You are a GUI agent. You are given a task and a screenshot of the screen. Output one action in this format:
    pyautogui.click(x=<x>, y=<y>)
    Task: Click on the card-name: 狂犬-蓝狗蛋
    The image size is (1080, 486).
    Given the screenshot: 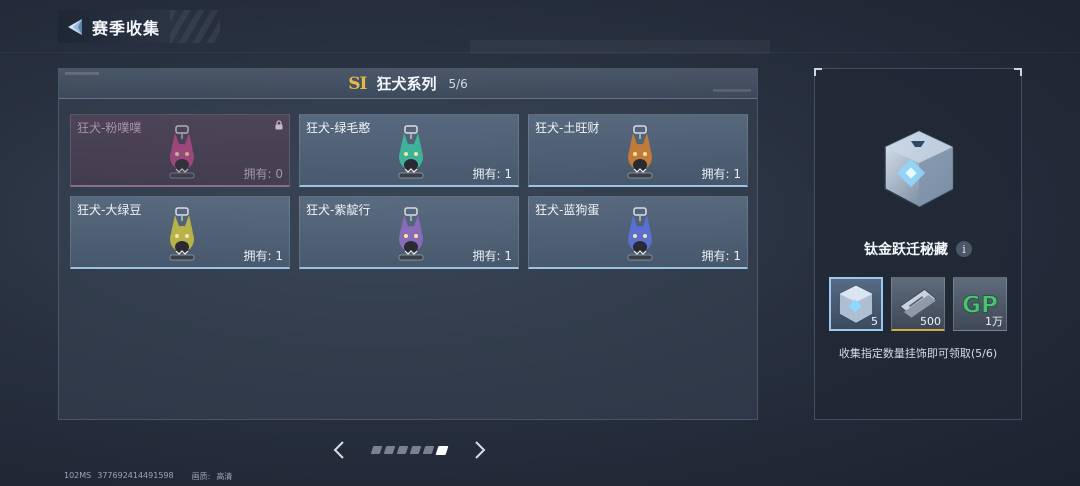 What is the action you would take?
    pyautogui.click(x=567, y=210)
    